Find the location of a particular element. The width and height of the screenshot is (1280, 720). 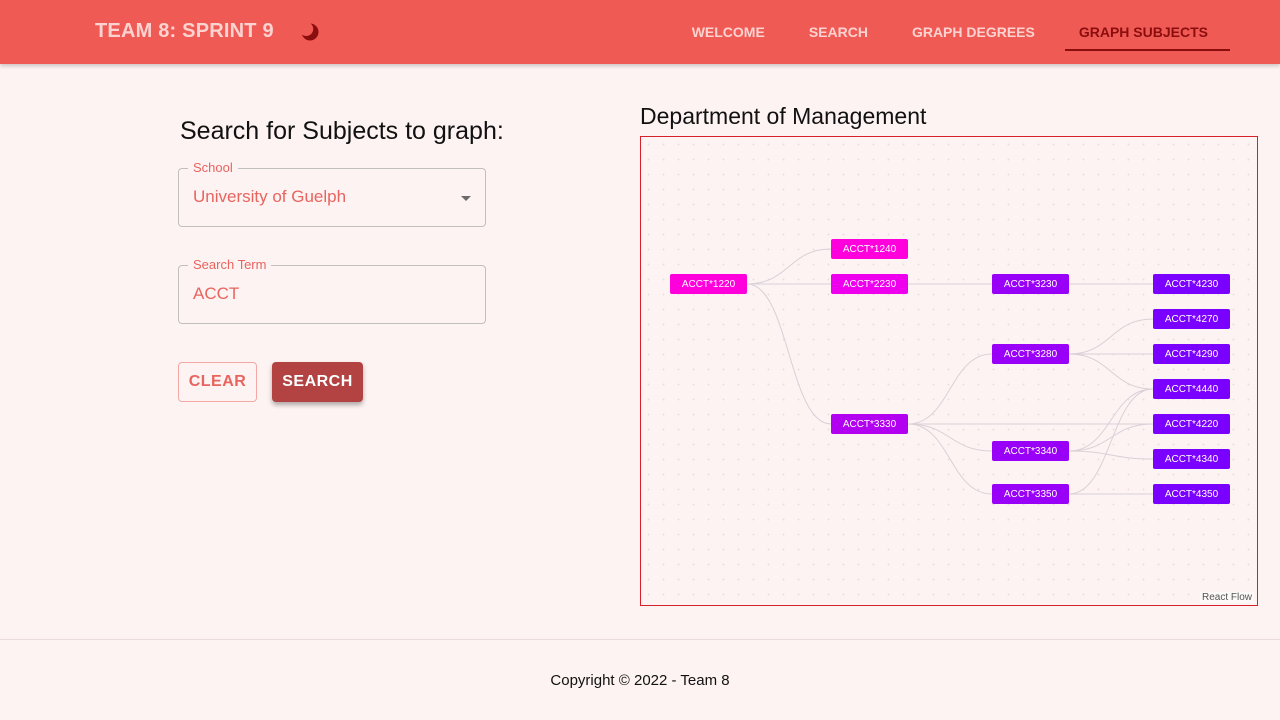

copyright-text: Copyright © 2022 - Team 8 is located at coordinates (640, 680).